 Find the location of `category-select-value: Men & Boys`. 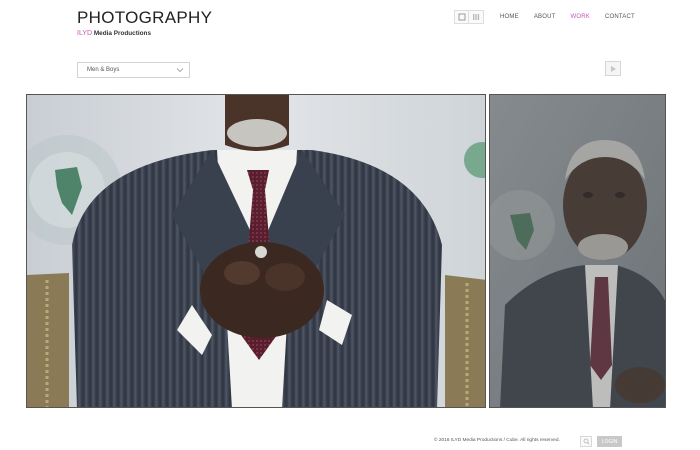

category-select-value: Men & Boys is located at coordinates (103, 70).